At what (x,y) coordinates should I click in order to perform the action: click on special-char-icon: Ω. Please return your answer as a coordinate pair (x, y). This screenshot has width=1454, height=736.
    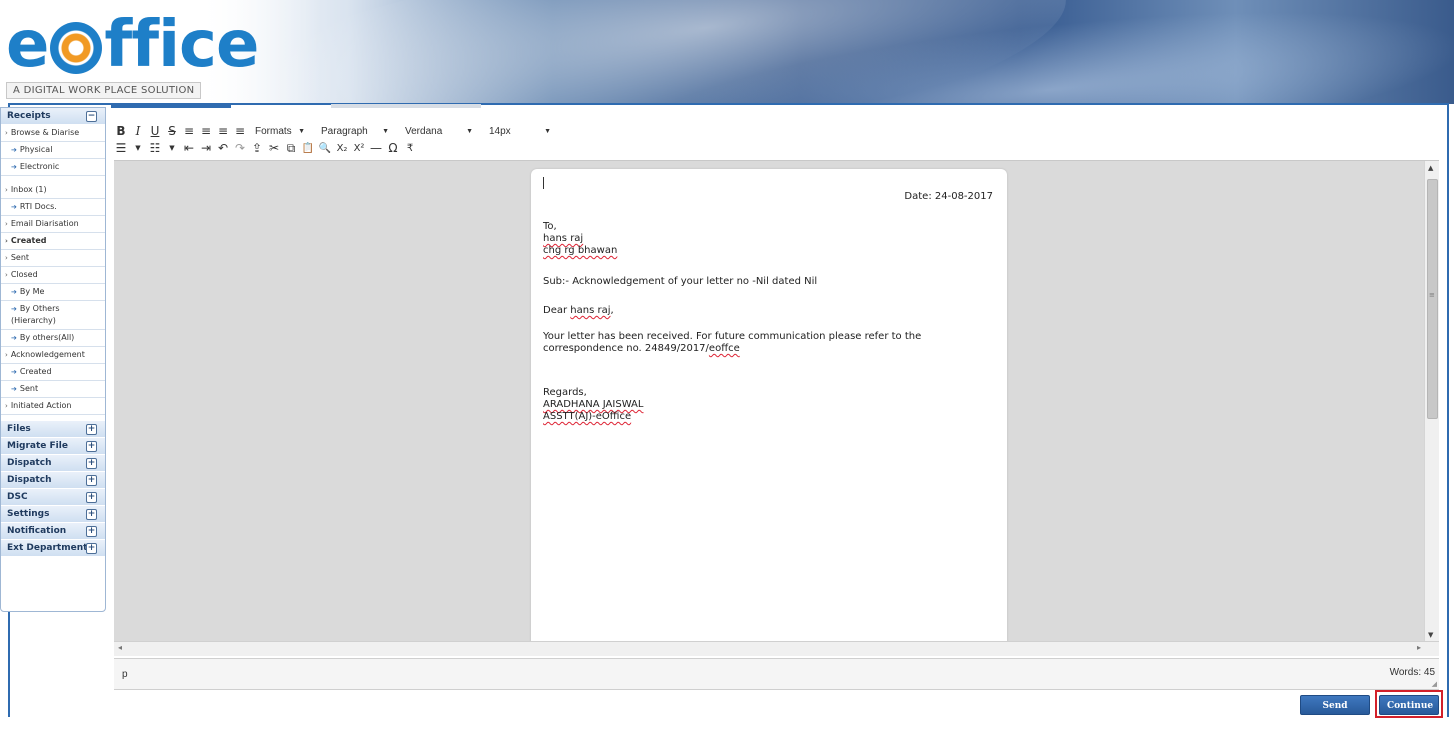
    Looking at the image, I should click on (393, 148).